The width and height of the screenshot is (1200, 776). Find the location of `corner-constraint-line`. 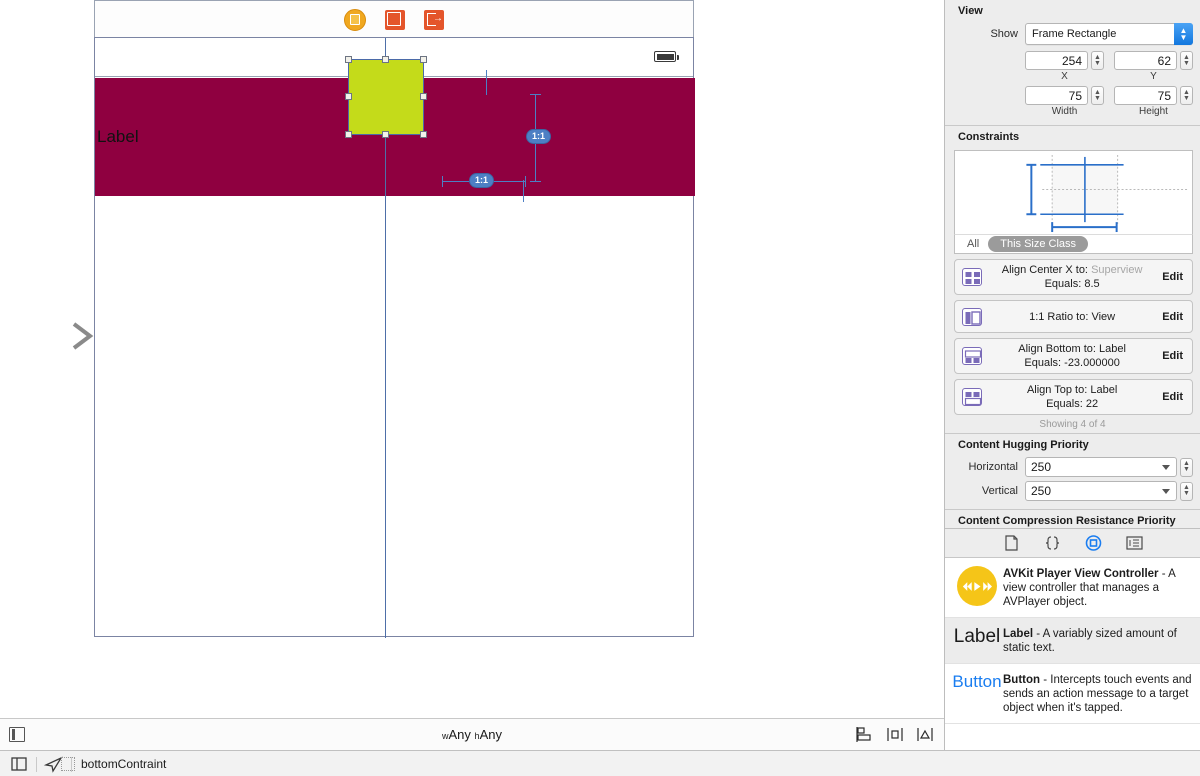

corner-constraint-line is located at coordinates (523, 191).